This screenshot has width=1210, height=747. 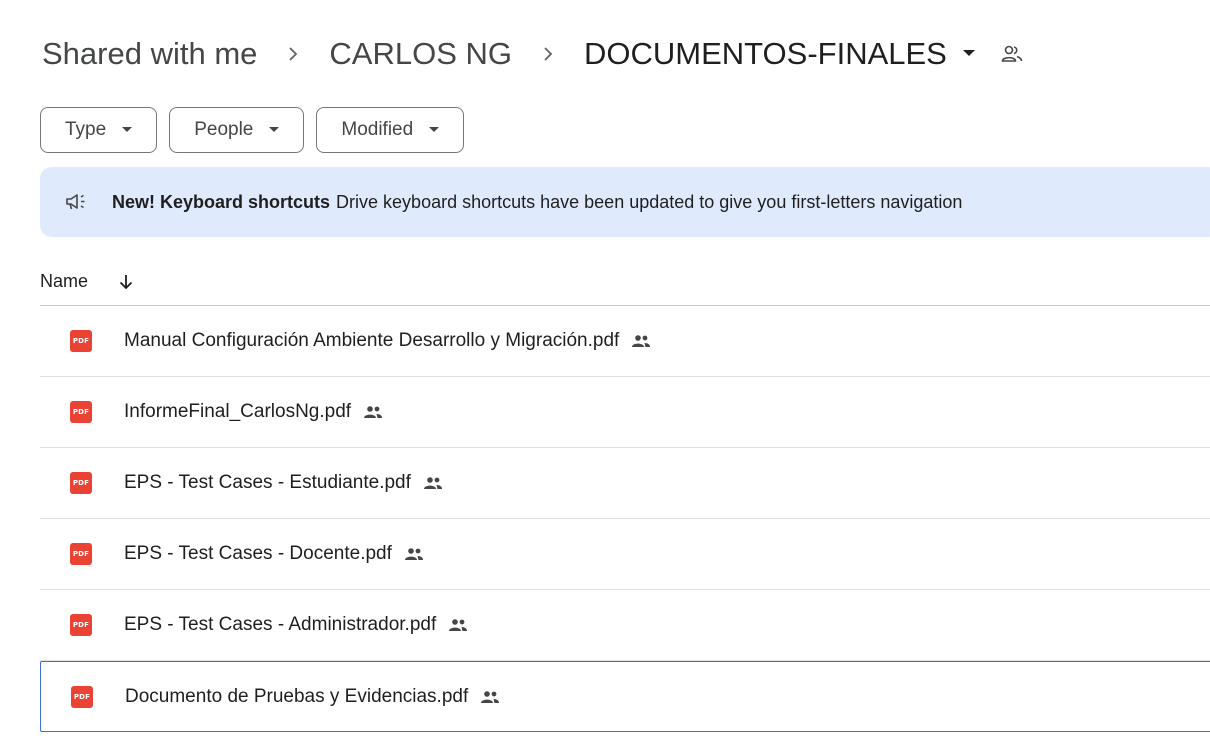 What do you see at coordinates (149, 54) in the screenshot?
I see `breadcrumb-shared-with-me: Shared with me` at bounding box center [149, 54].